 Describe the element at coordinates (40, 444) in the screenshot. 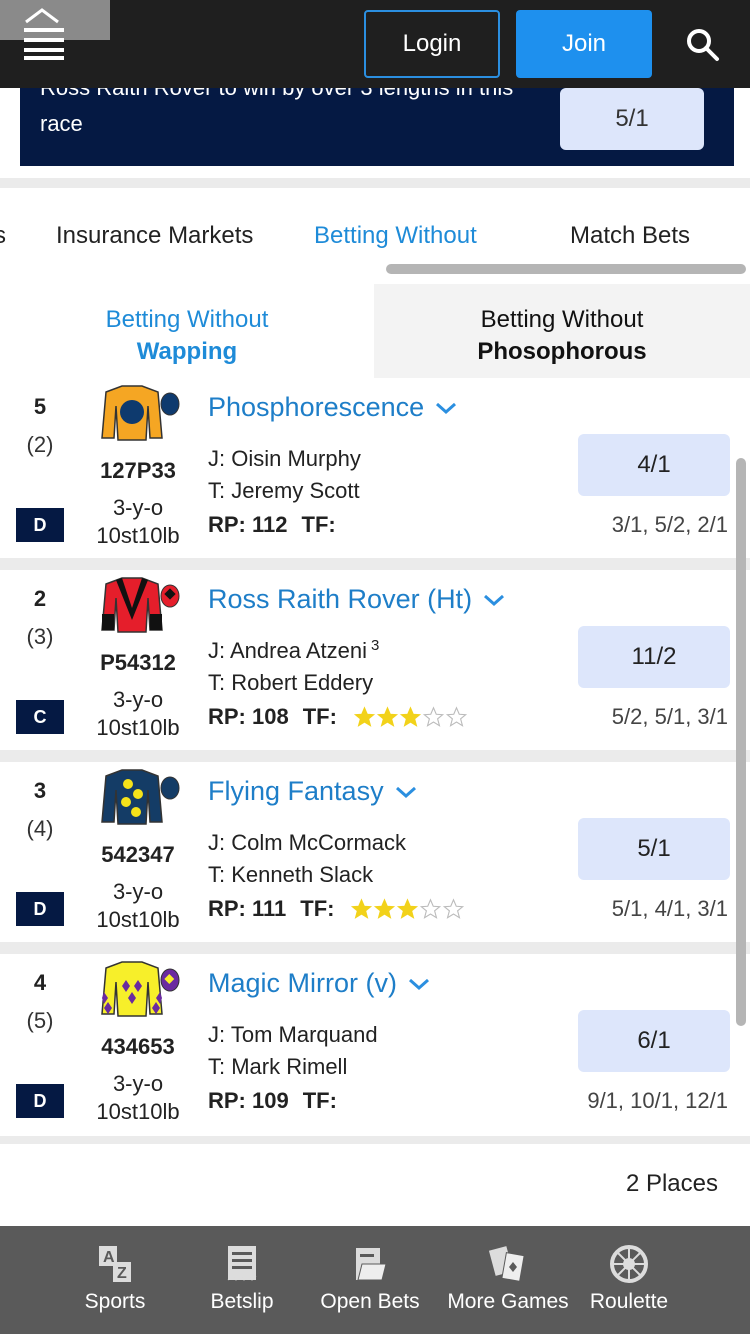

I see `runner-draw: (2)` at that location.